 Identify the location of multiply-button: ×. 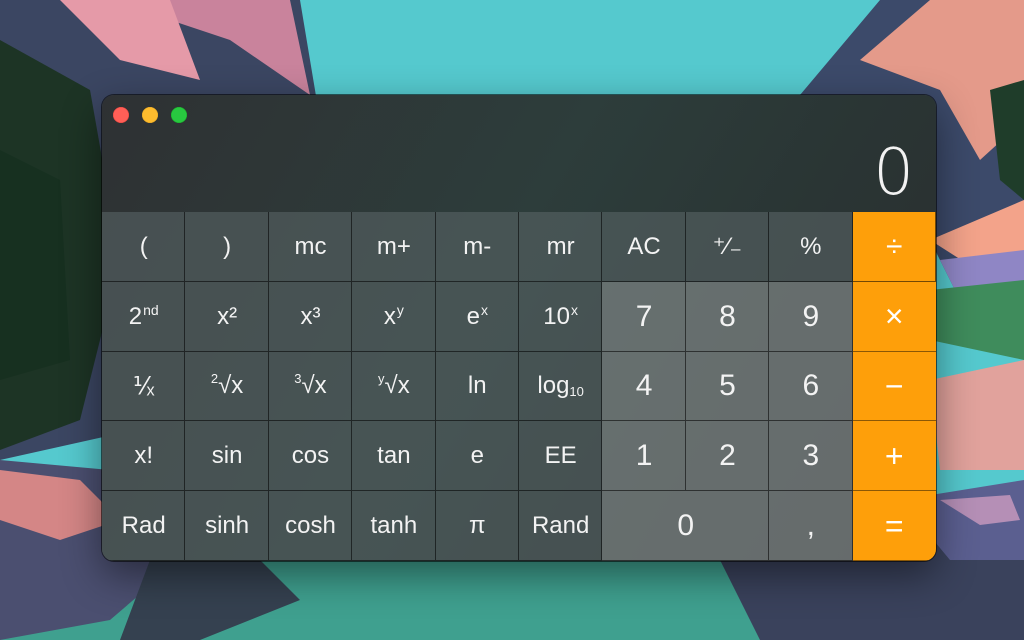
(894, 316).